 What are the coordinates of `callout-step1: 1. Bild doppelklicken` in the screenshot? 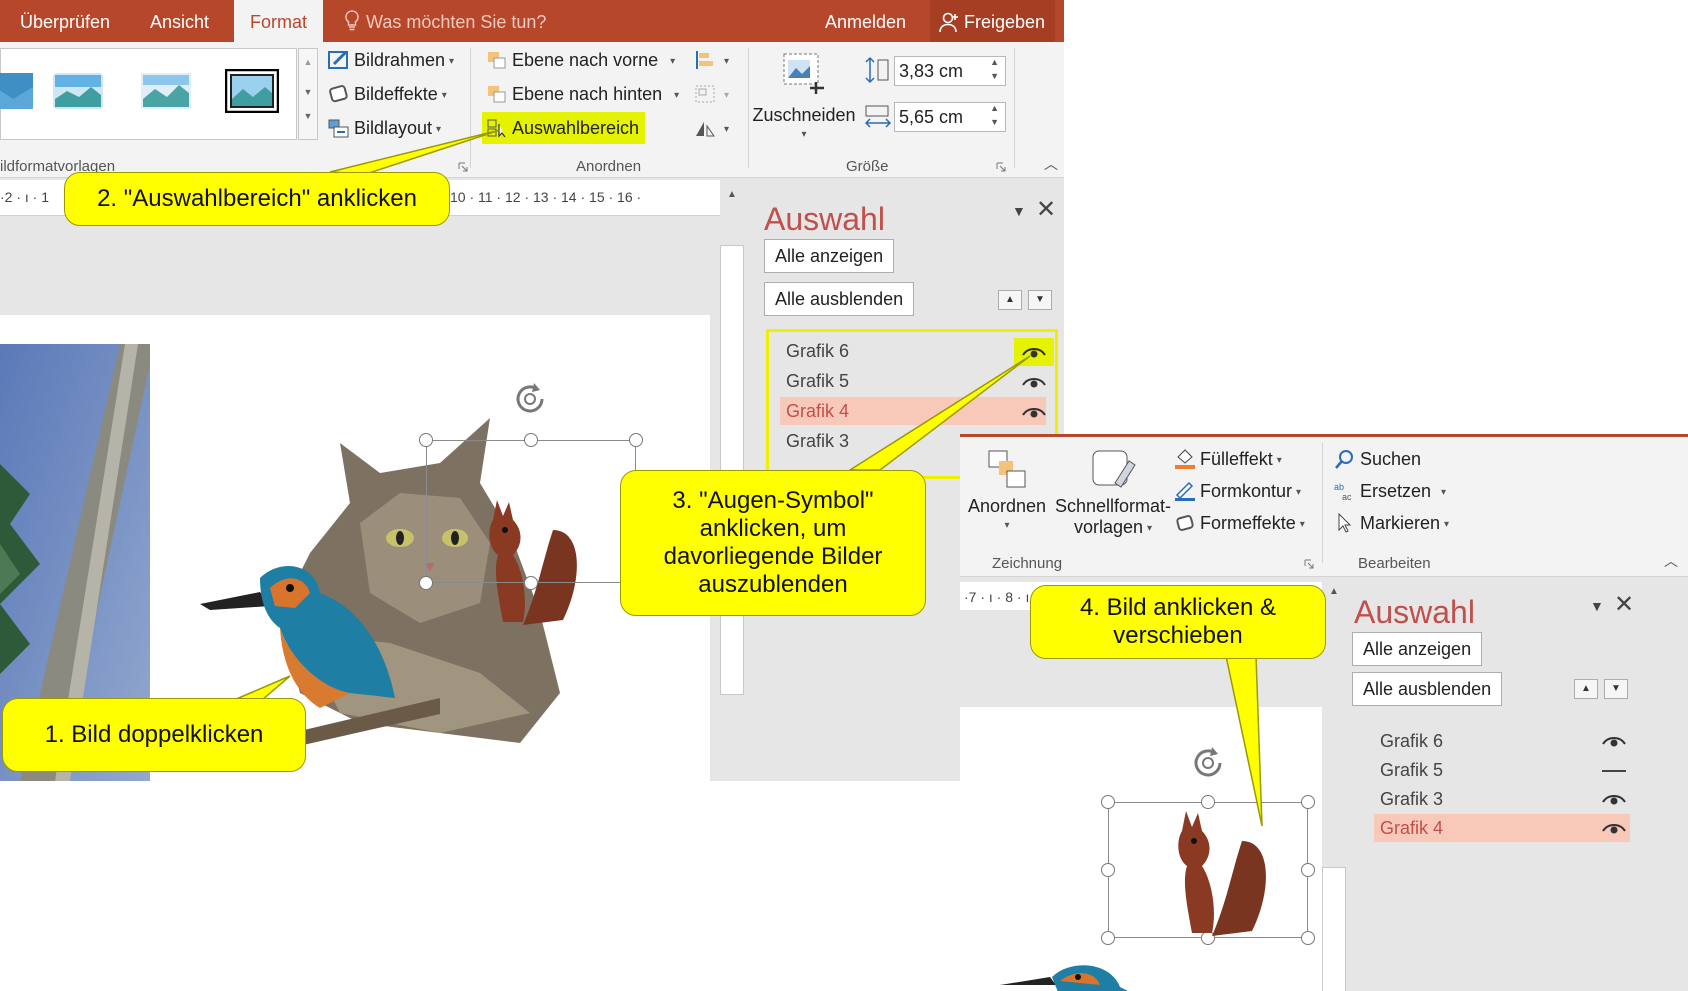 It's located at (154, 735).